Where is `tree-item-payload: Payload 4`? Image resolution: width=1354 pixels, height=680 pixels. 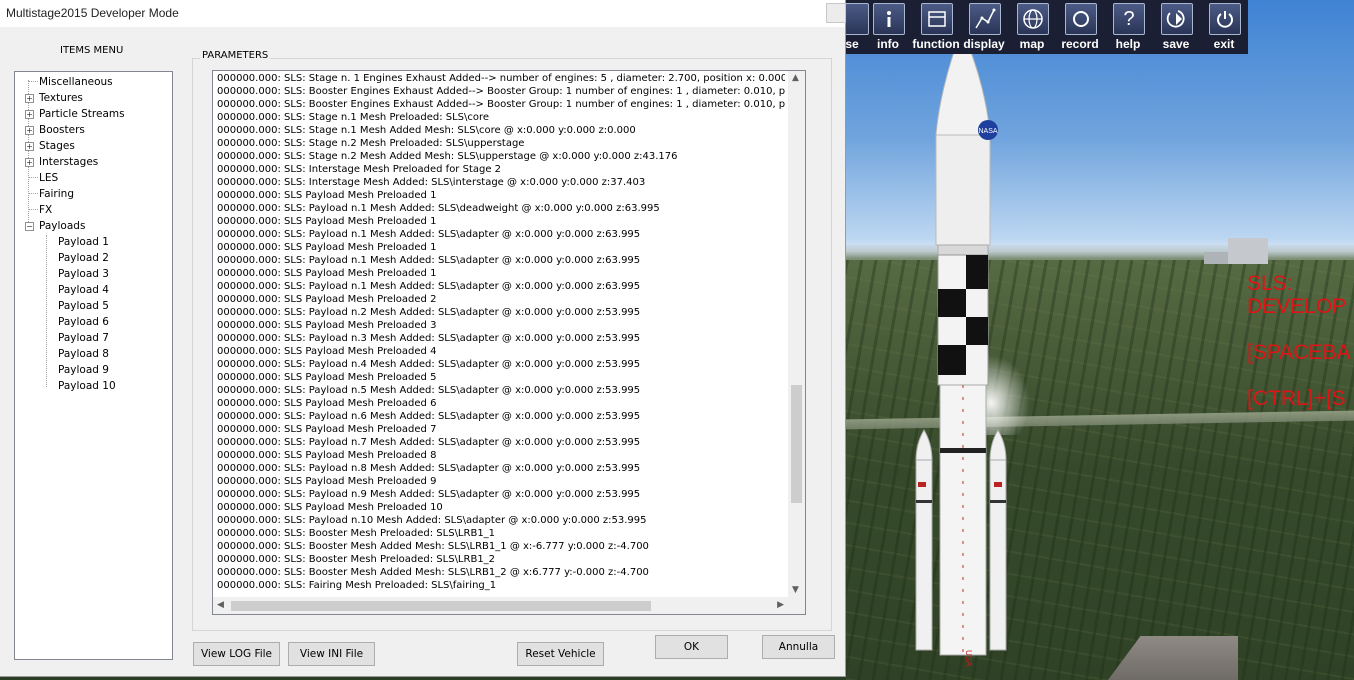
tree-item-payload: Payload 4 is located at coordinates (83, 290).